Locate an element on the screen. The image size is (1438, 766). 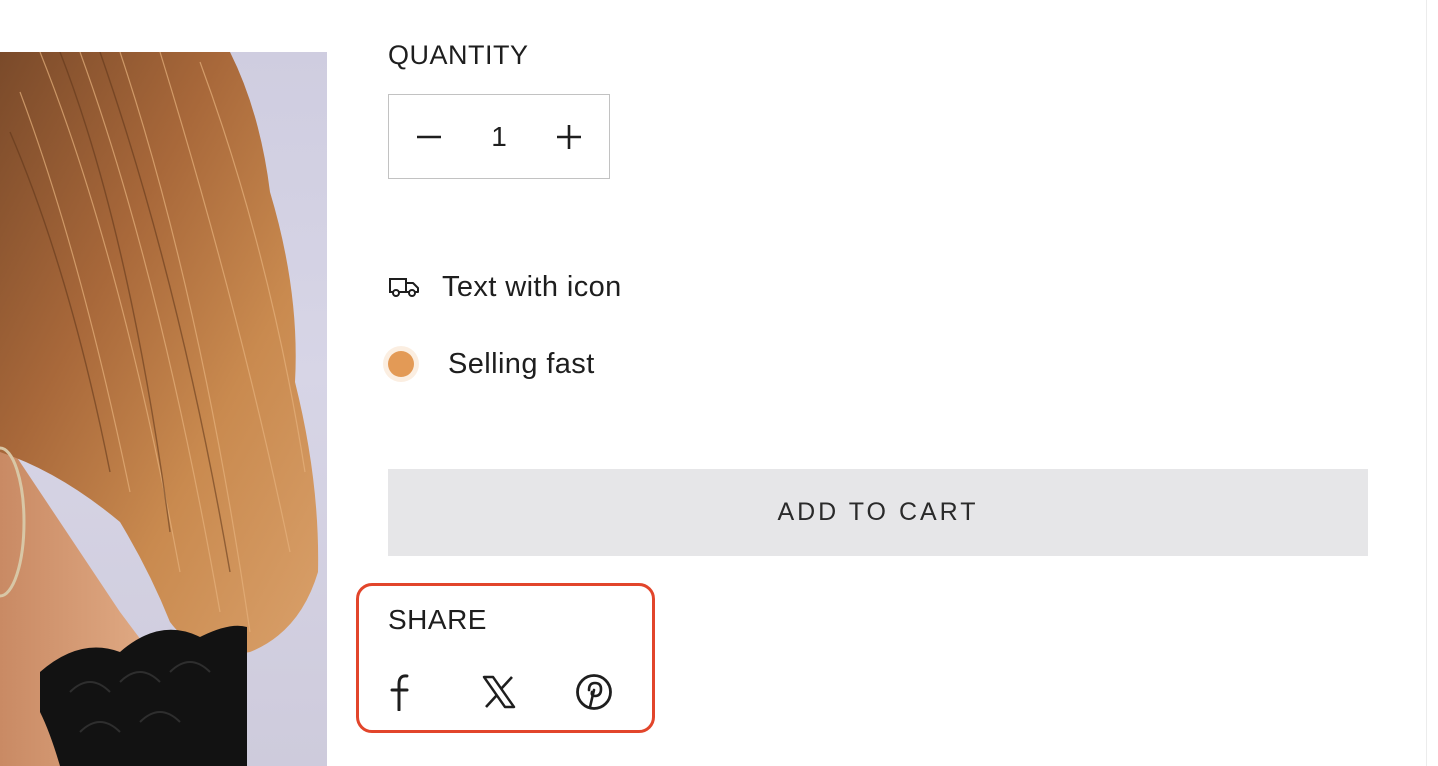
quantity-input: 1 is located at coordinates (499, 137).